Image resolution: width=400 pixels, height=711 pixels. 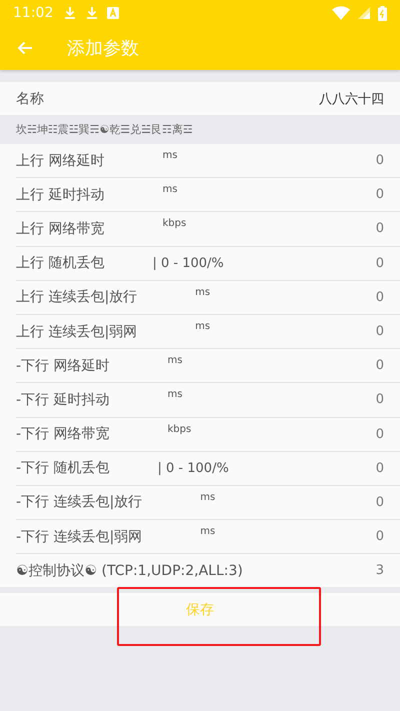 I want to click on notification-icon, so click(x=113, y=13).